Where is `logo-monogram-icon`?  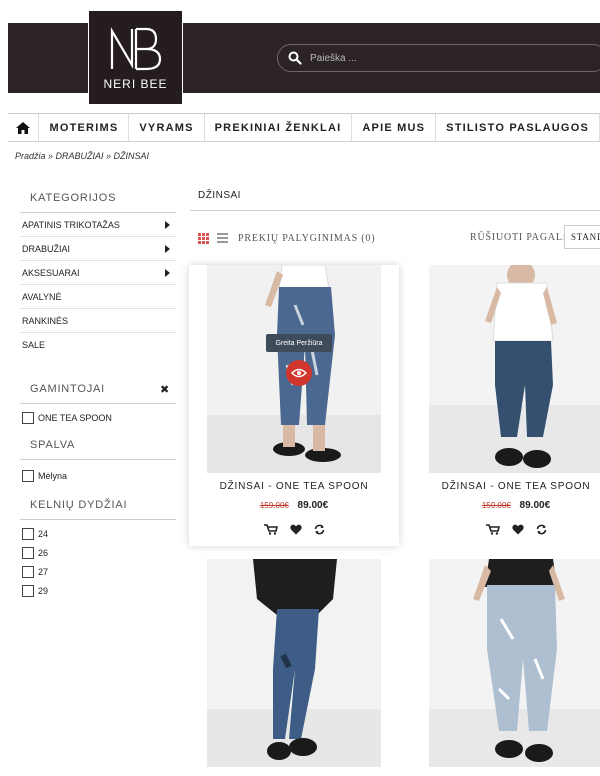
logo-monogram-icon is located at coordinates (135, 48).